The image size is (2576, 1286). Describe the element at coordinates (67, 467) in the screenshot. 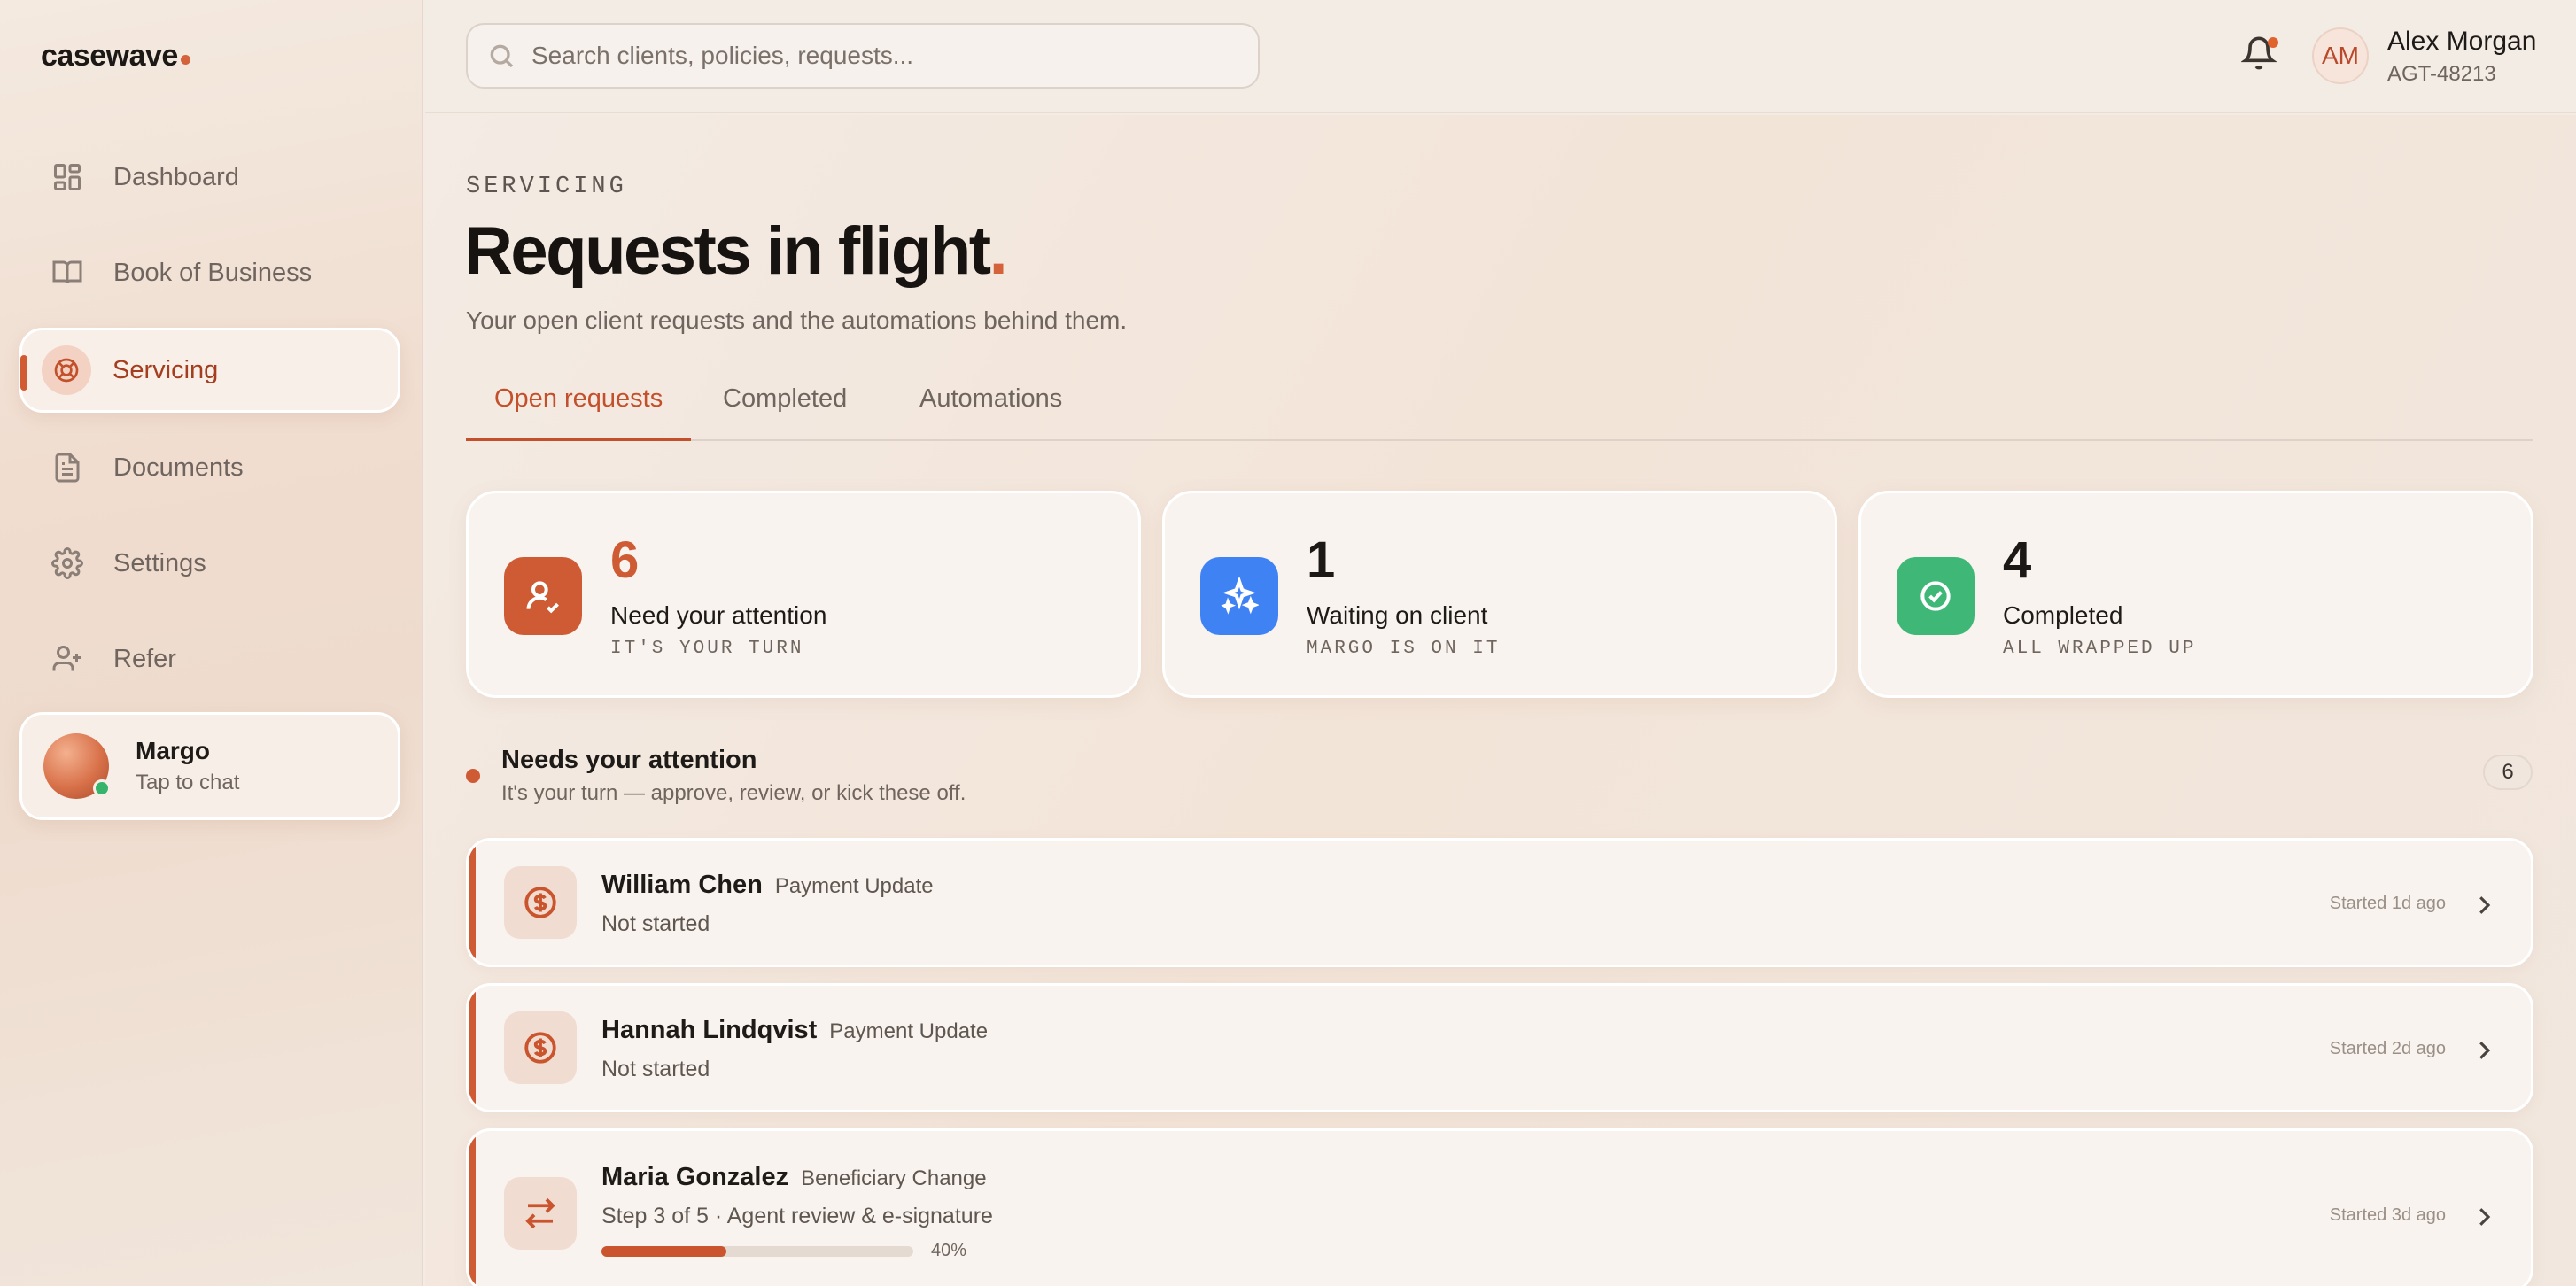

I see `document-icon` at that location.